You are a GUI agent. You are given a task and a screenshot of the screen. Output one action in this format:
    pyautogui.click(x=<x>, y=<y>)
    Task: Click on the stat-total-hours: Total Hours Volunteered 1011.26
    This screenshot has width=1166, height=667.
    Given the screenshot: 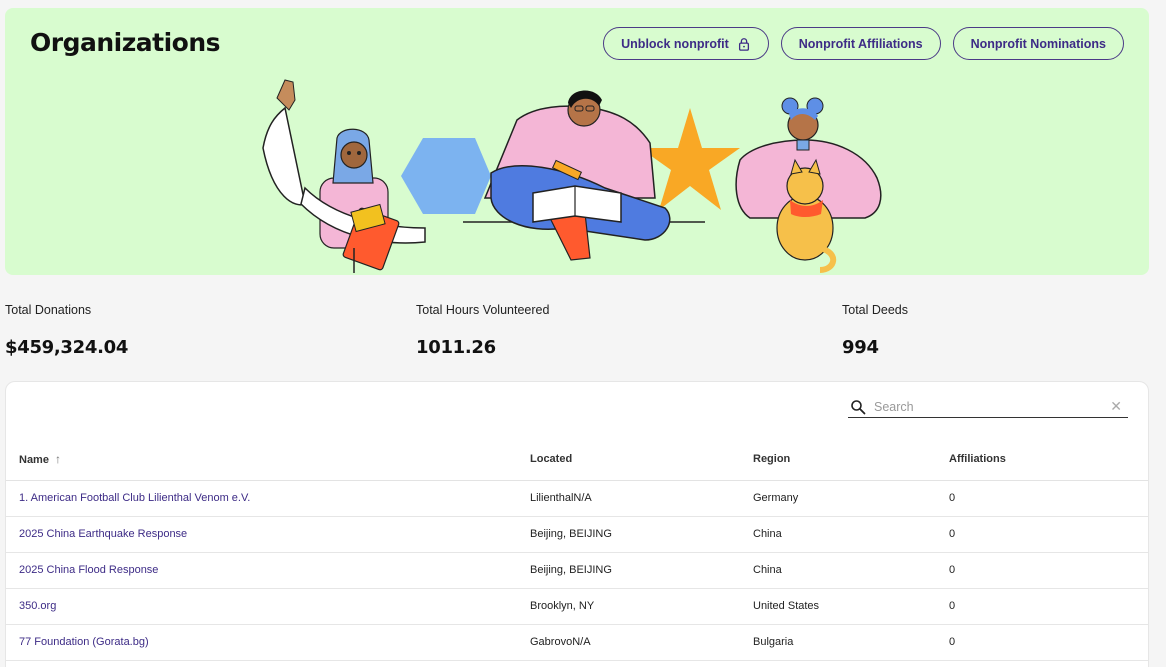 What is the action you would take?
    pyautogui.click(x=482, y=330)
    